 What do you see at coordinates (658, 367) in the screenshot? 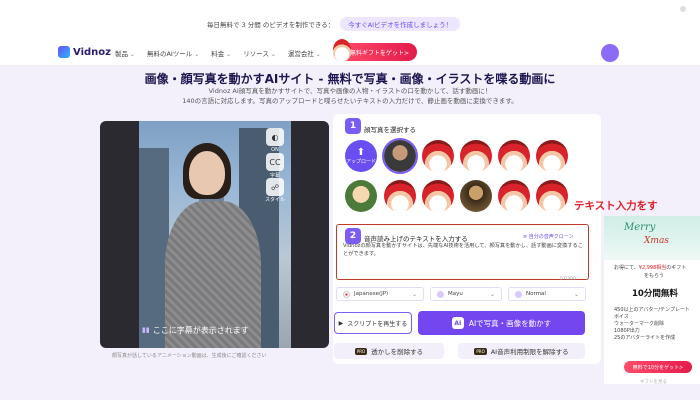
I see `promo-claim-button: 無料で10分をゲット>` at bounding box center [658, 367].